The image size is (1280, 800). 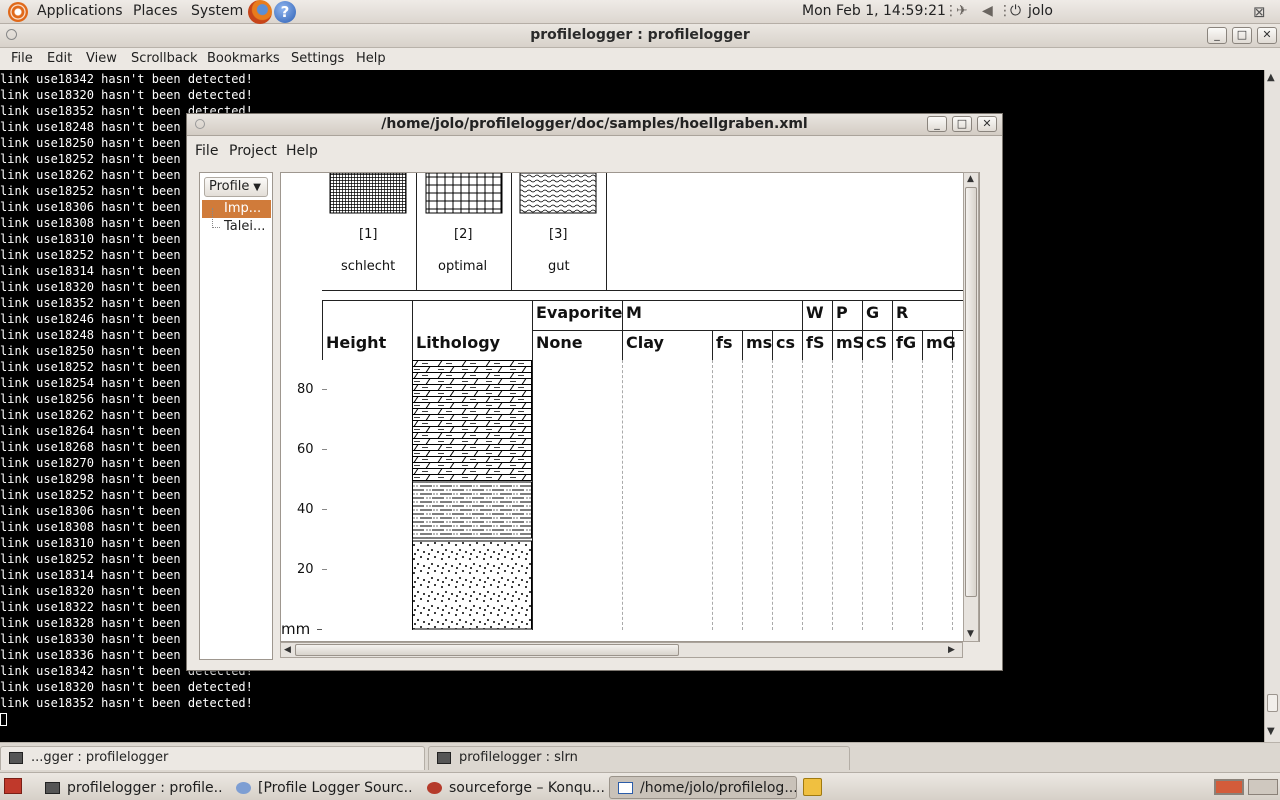 I want to click on column-height: Height, so click(x=356, y=342).